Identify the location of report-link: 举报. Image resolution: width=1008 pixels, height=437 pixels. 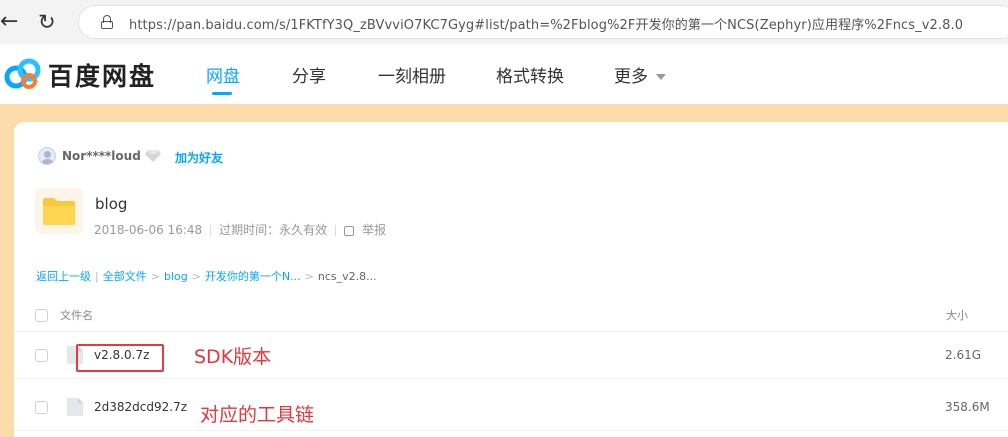
(369, 230).